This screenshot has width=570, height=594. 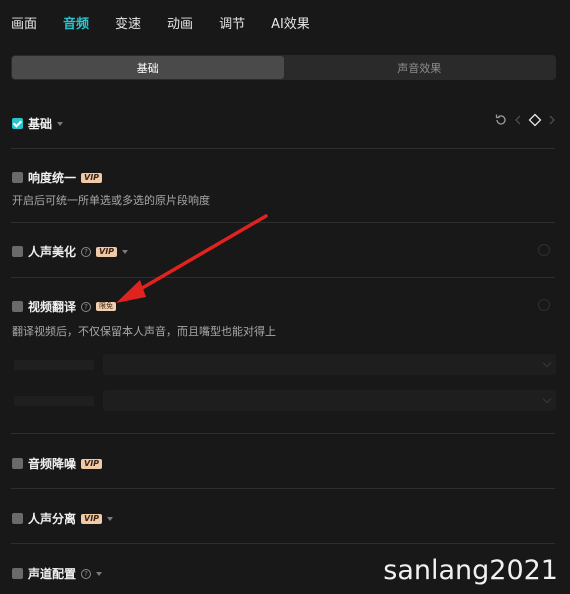 I want to click on voice-beautify-label: 人声美化, so click(x=52, y=252).